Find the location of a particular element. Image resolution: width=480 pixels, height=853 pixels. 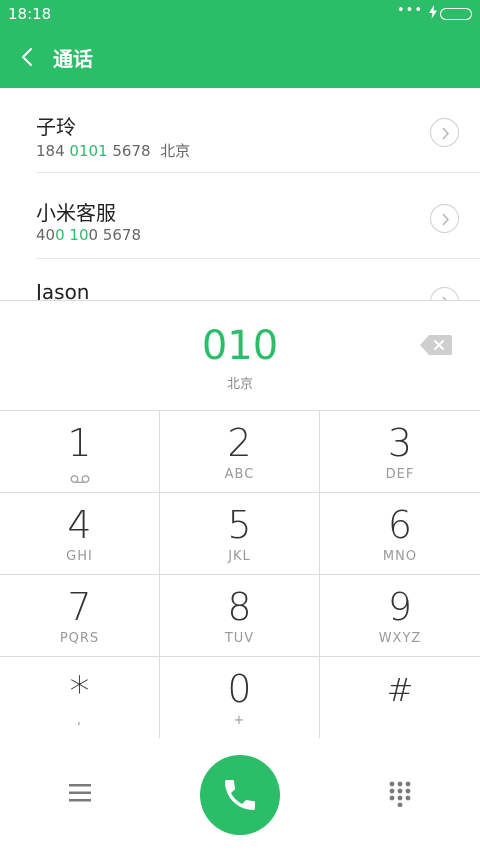

key-2: 2 ABC is located at coordinates (240, 452).